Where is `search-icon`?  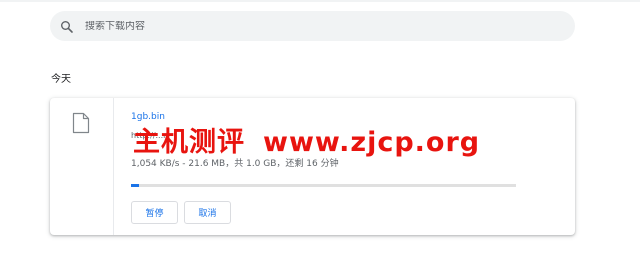 search-icon is located at coordinates (67, 26).